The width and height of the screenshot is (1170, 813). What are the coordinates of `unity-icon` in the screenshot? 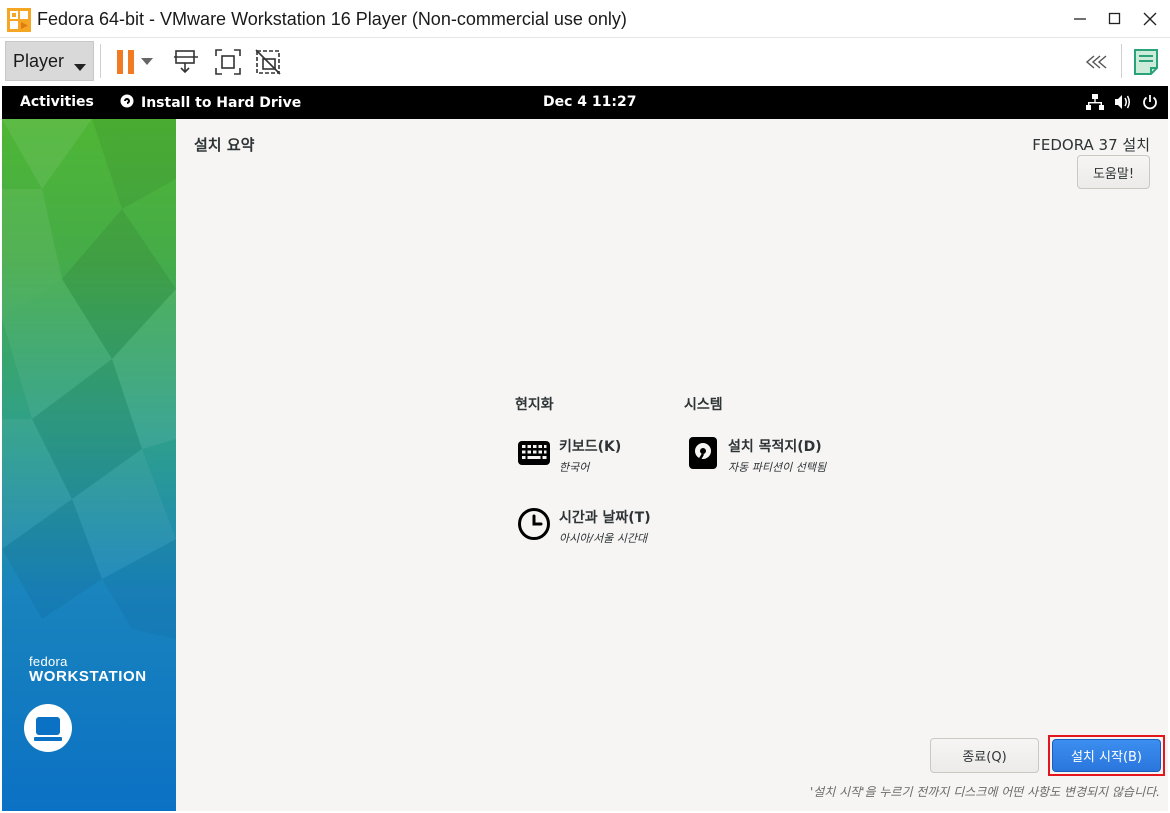 It's located at (268, 62).